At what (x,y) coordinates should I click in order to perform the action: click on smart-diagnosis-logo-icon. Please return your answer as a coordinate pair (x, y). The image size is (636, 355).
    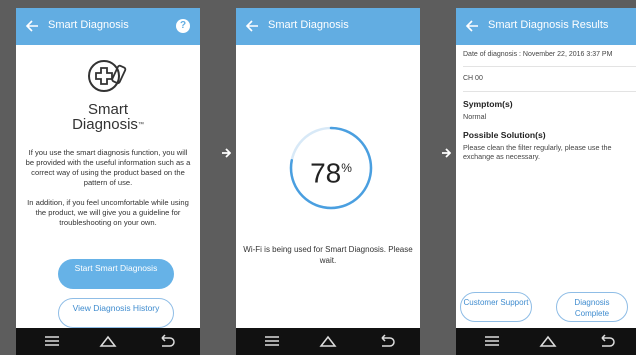
    Looking at the image, I should click on (107, 76).